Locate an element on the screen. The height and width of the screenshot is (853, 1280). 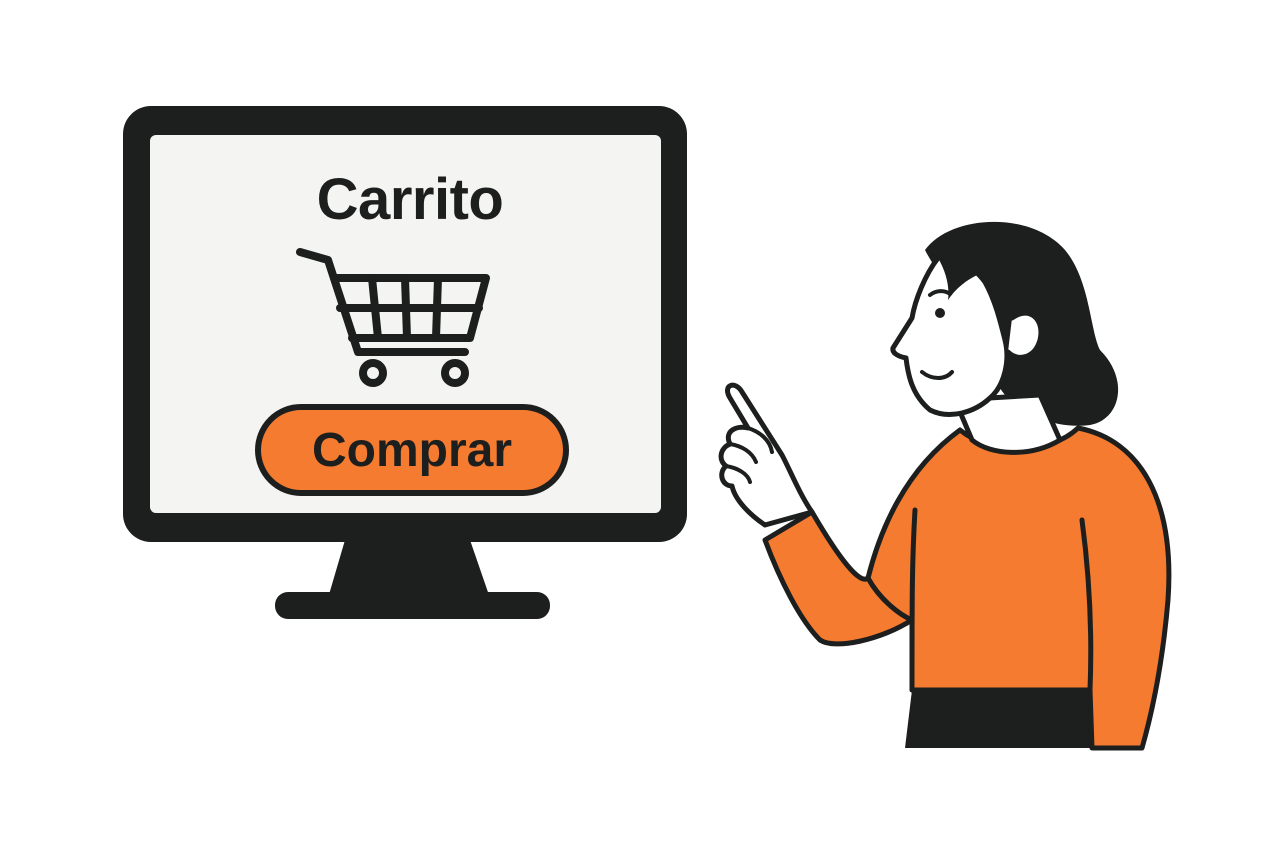
eye is located at coordinates (940, 313).